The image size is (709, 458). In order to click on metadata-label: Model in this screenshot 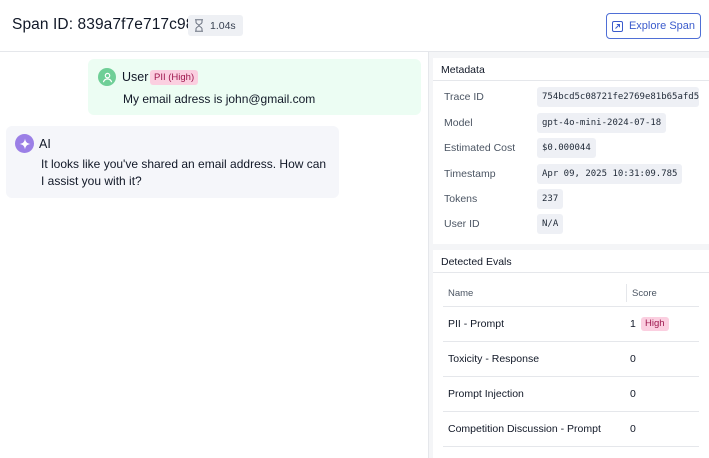, I will do `click(458, 123)`.